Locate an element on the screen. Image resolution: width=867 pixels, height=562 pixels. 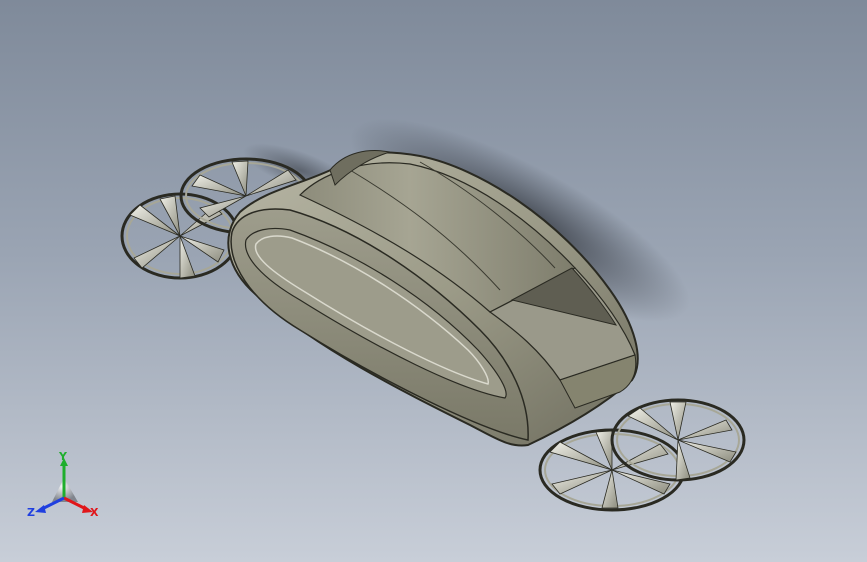
rotor-front-right is located at coordinates (678, 440).